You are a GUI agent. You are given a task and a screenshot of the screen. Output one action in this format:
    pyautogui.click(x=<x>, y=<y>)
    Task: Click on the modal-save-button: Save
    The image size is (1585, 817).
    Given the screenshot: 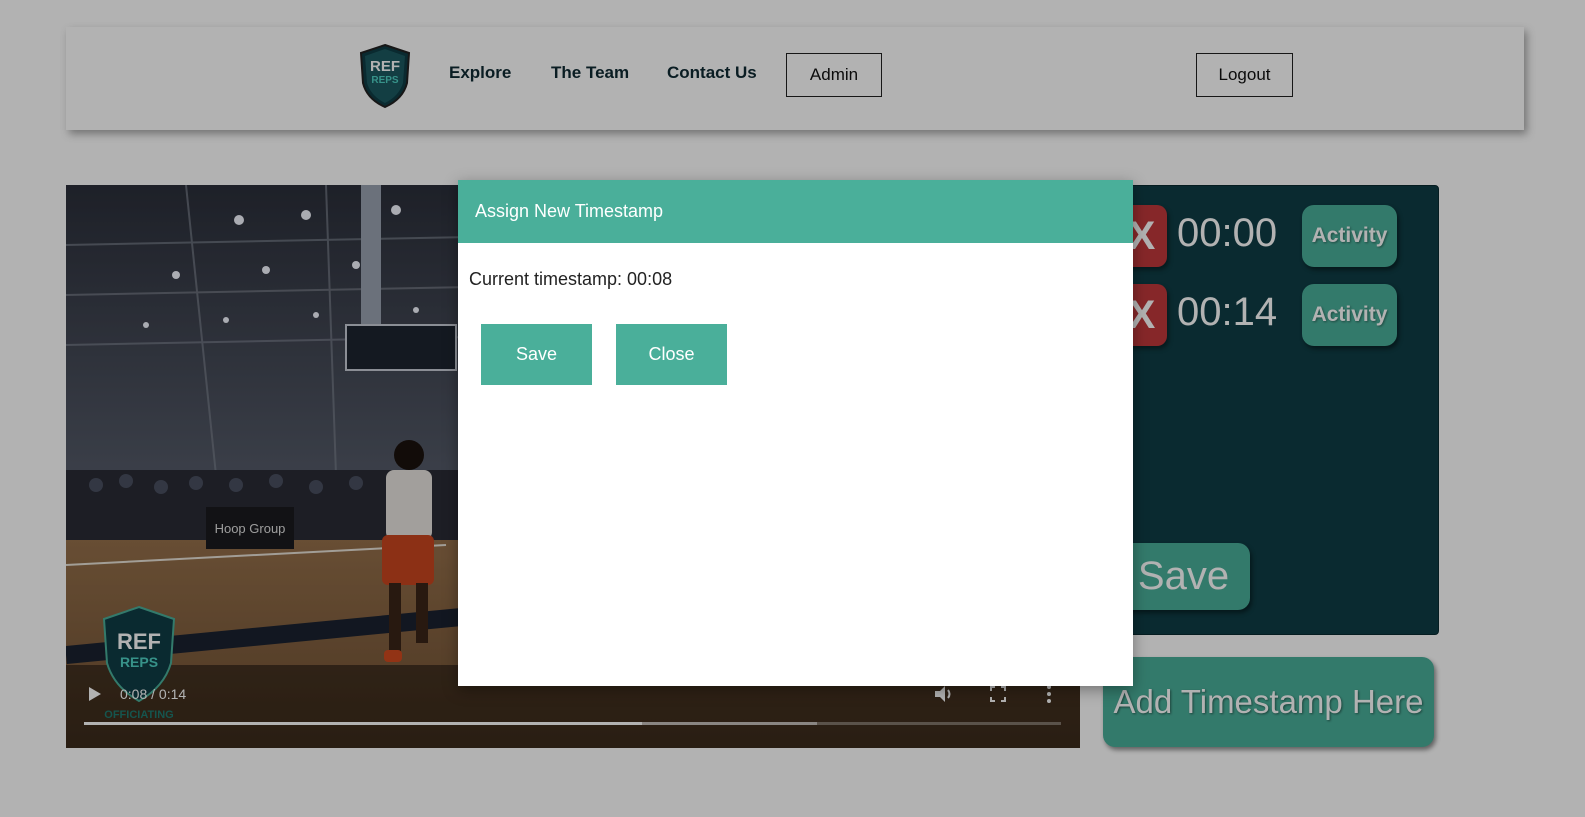 What is the action you would take?
    pyautogui.click(x=536, y=354)
    